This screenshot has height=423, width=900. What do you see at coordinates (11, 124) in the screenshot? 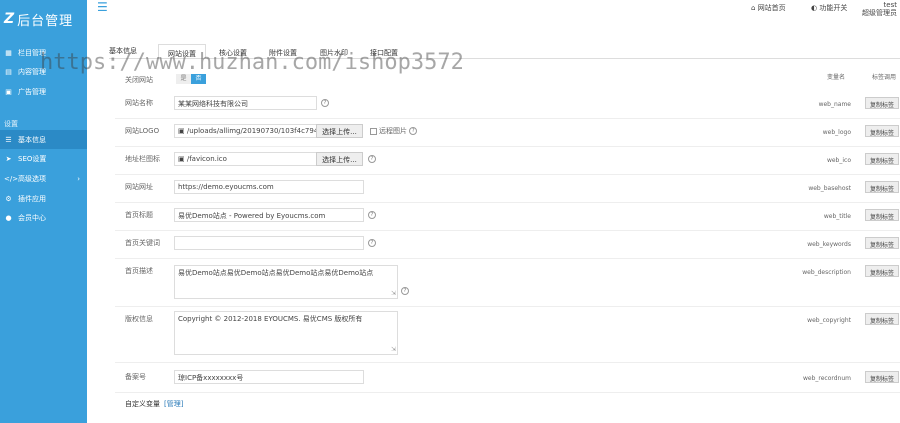
I see `sidebar-section-label: 设置` at bounding box center [11, 124].